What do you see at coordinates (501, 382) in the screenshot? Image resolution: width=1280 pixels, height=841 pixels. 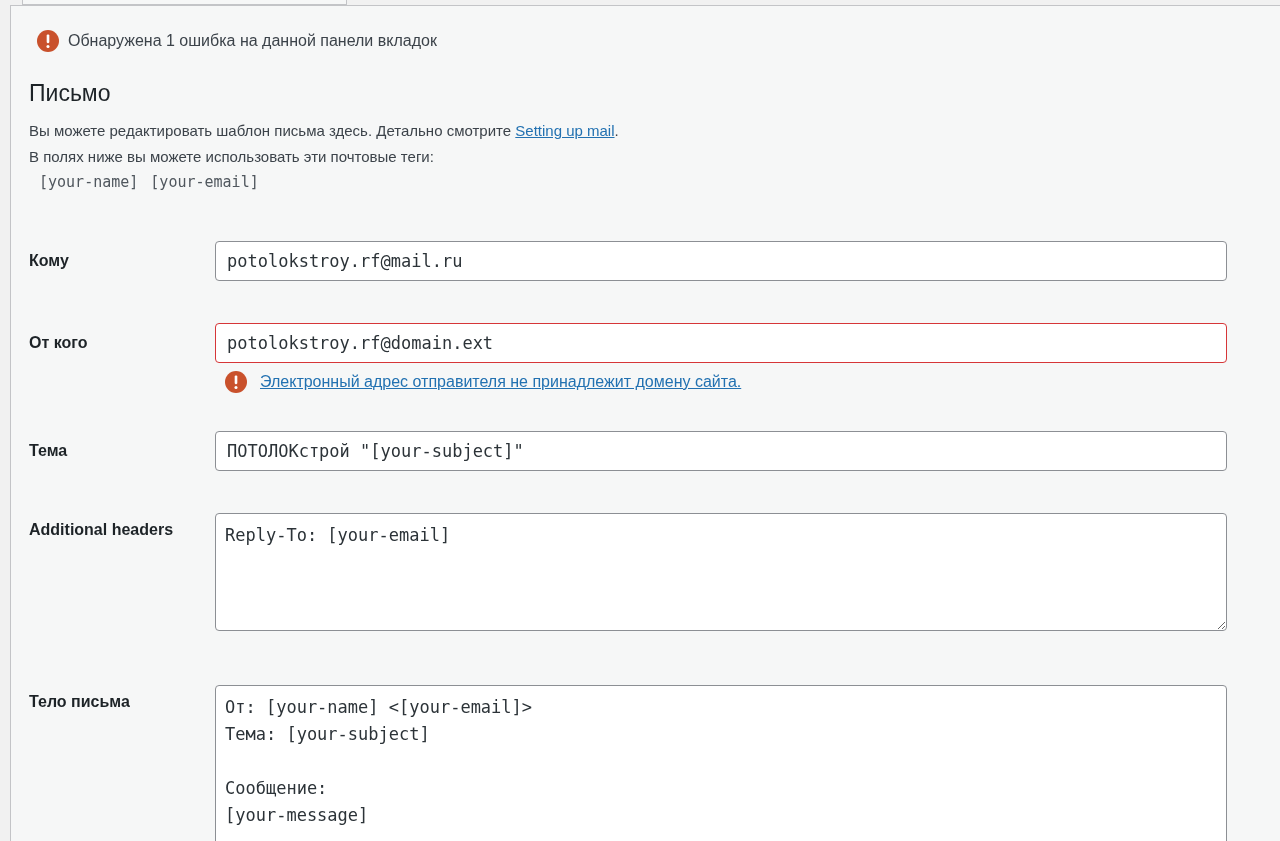 I see `error-link: Электронный адрес отправителя не принадлежит домену сайта.` at bounding box center [501, 382].